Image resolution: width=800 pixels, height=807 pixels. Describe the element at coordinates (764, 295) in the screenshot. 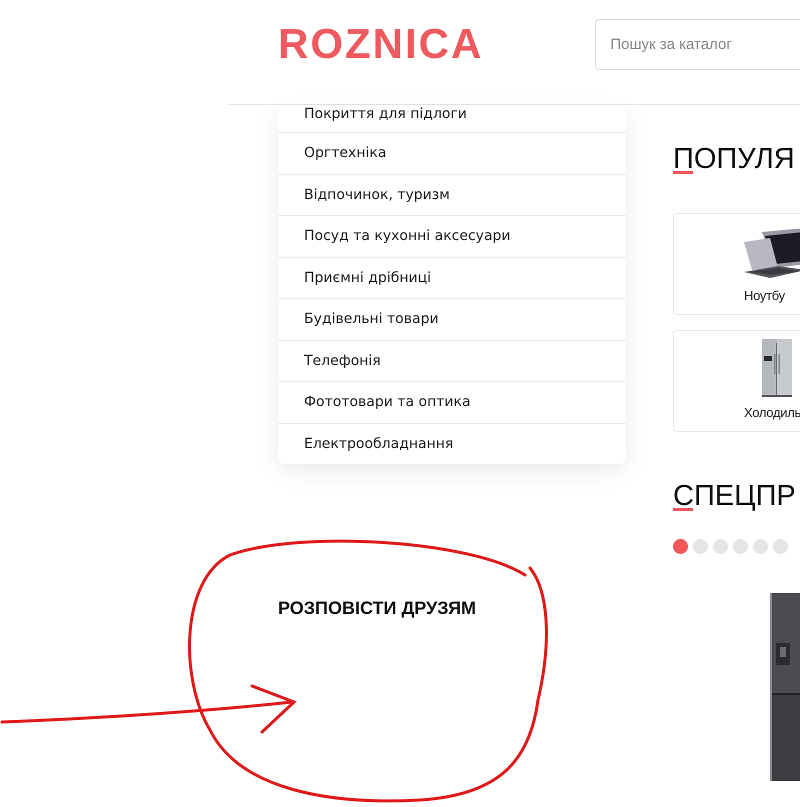

I see `card-label: Ноутбу` at that location.